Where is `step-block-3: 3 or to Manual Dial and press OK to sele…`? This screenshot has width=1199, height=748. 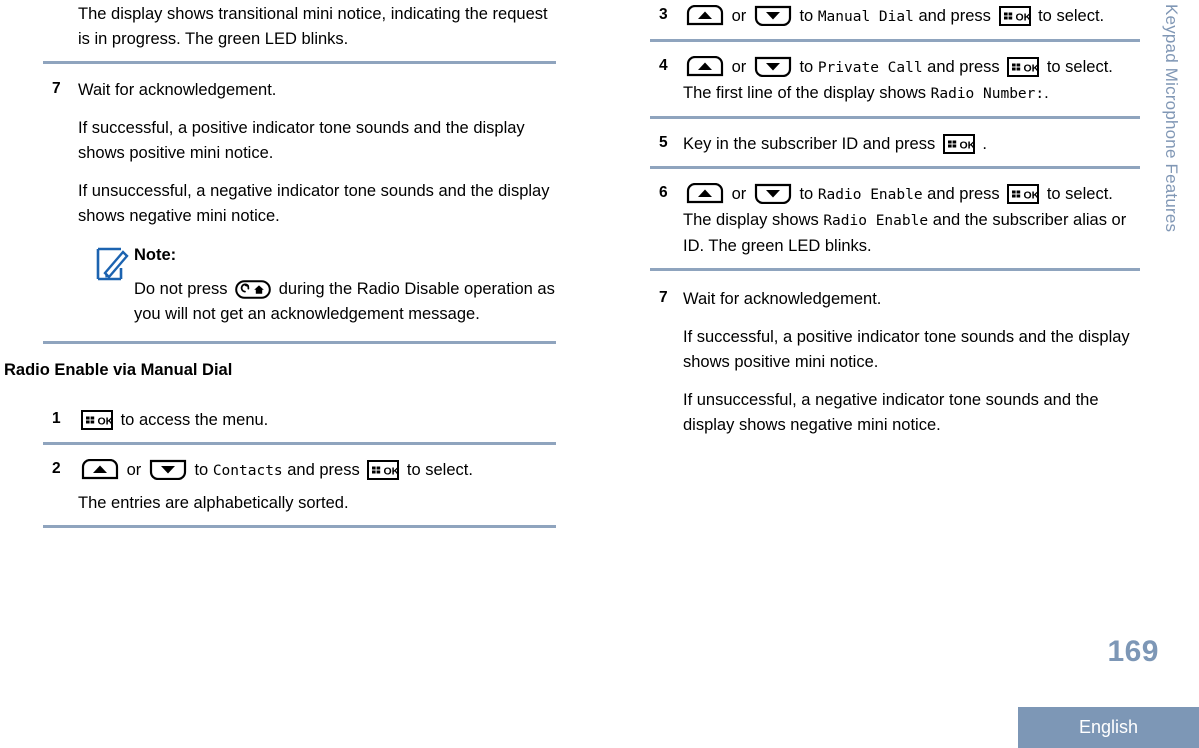
step-block-3: 3 or to Manual Dial and press OK to sele… is located at coordinates (880, 21).